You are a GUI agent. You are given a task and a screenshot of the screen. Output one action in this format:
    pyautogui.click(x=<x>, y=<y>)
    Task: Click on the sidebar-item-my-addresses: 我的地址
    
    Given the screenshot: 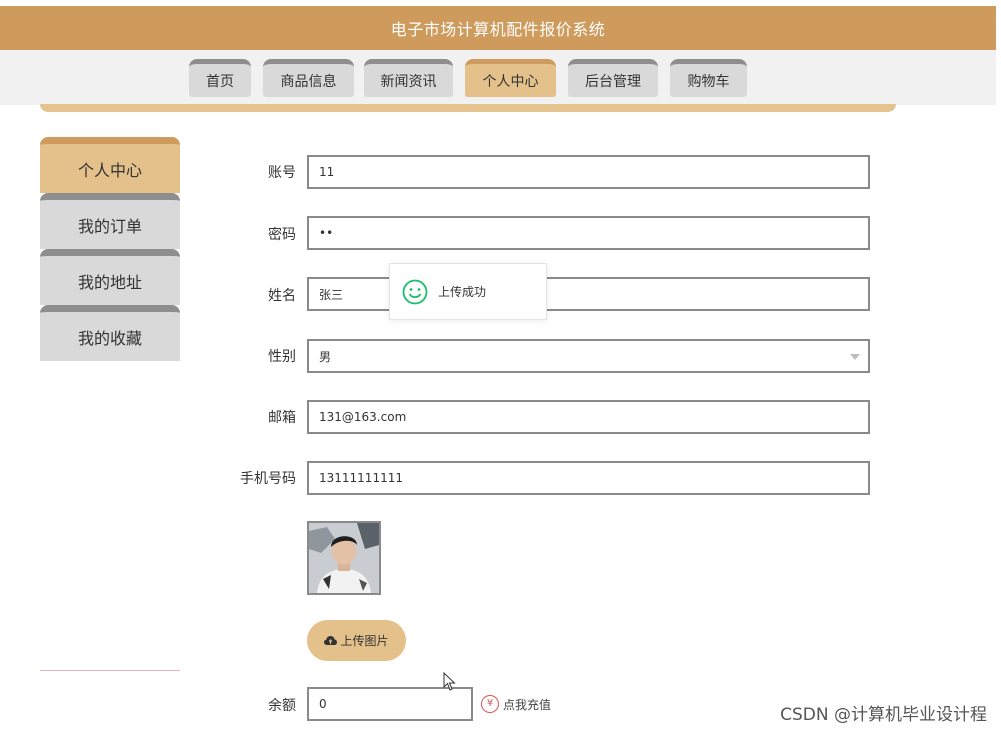 What is the action you would take?
    pyautogui.click(x=110, y=277)
    